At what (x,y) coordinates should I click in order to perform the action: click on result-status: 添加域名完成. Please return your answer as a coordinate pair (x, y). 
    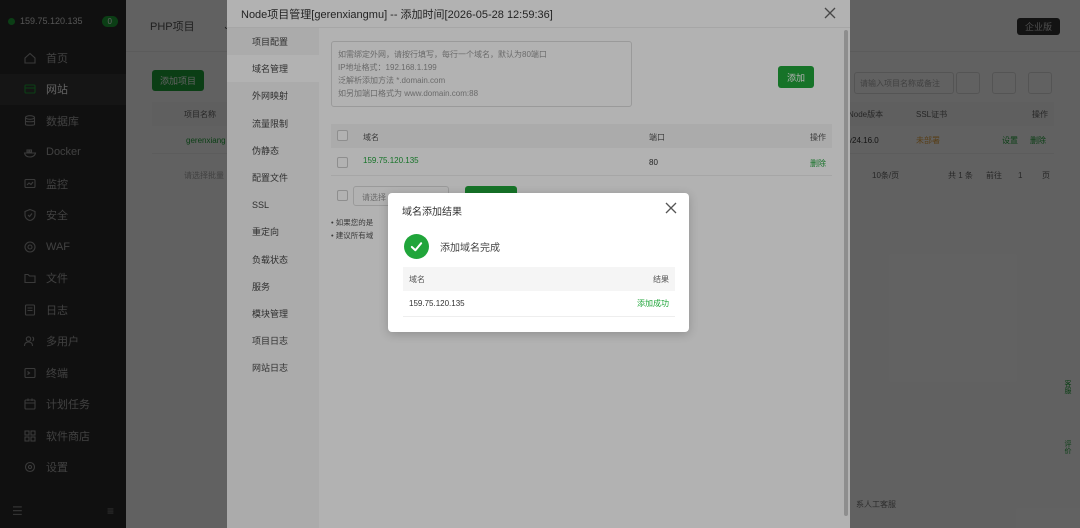
    Looking at the image, I should click on (452, 246).